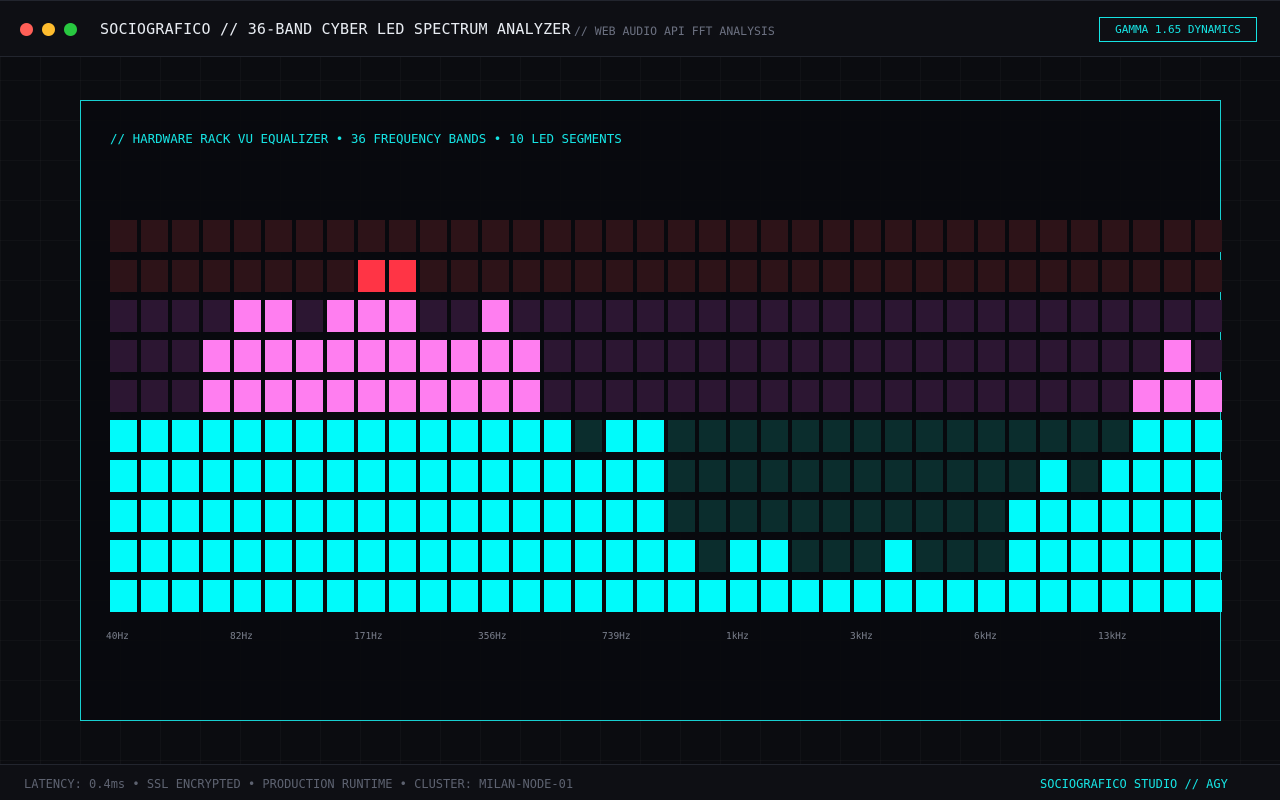 This screenshot has height=800, width=1280. Describe the element at coordinates (1178, 29) in the screenshot. I see `gamma-dynamics-badge: GAMMA 1.65 DYNAMICS` at that location.